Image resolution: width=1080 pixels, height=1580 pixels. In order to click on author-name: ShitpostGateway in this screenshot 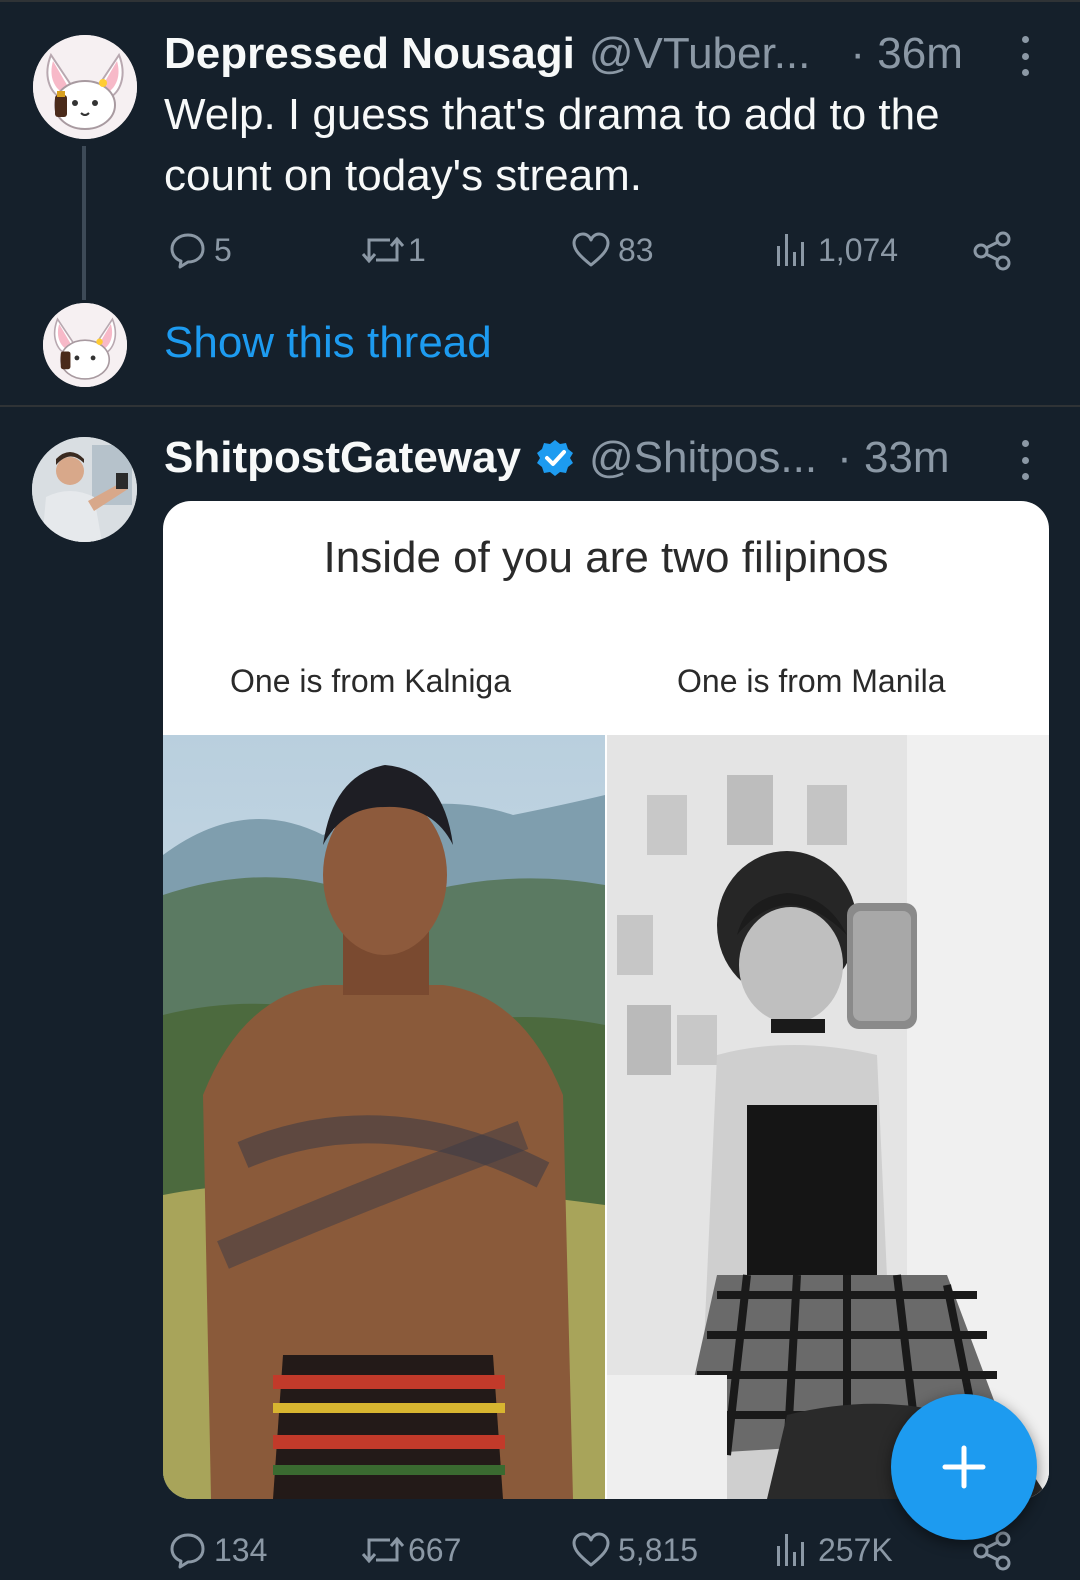, I will do `click(342, 458)`.